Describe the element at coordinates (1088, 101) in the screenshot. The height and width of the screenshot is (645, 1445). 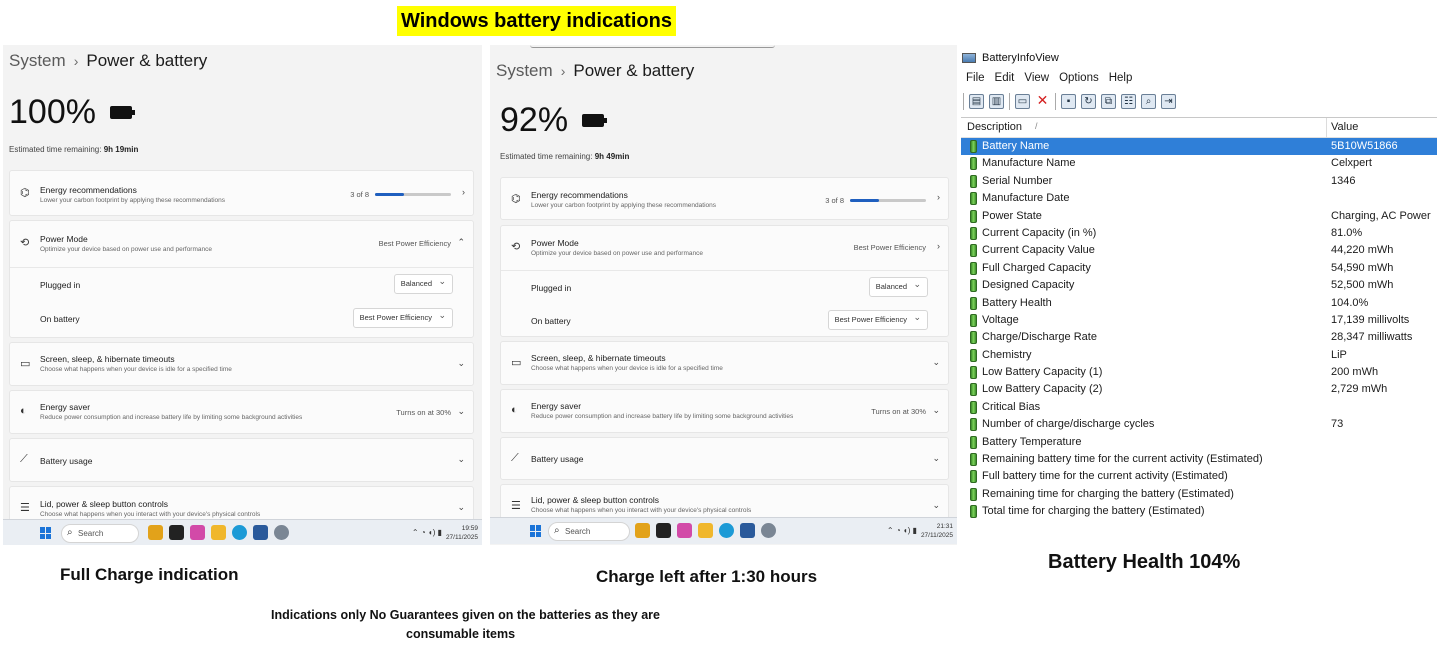
I see `refresh-icon: ↻` at that location.